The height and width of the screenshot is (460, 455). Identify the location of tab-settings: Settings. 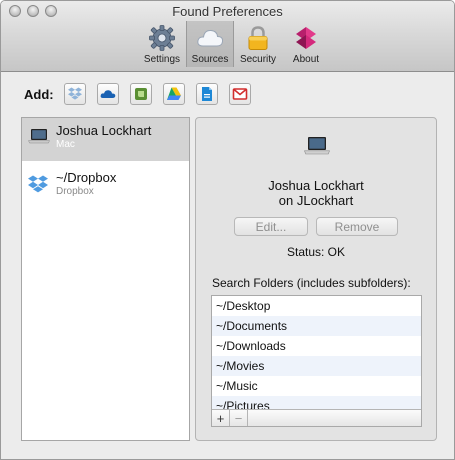
(162, 44).